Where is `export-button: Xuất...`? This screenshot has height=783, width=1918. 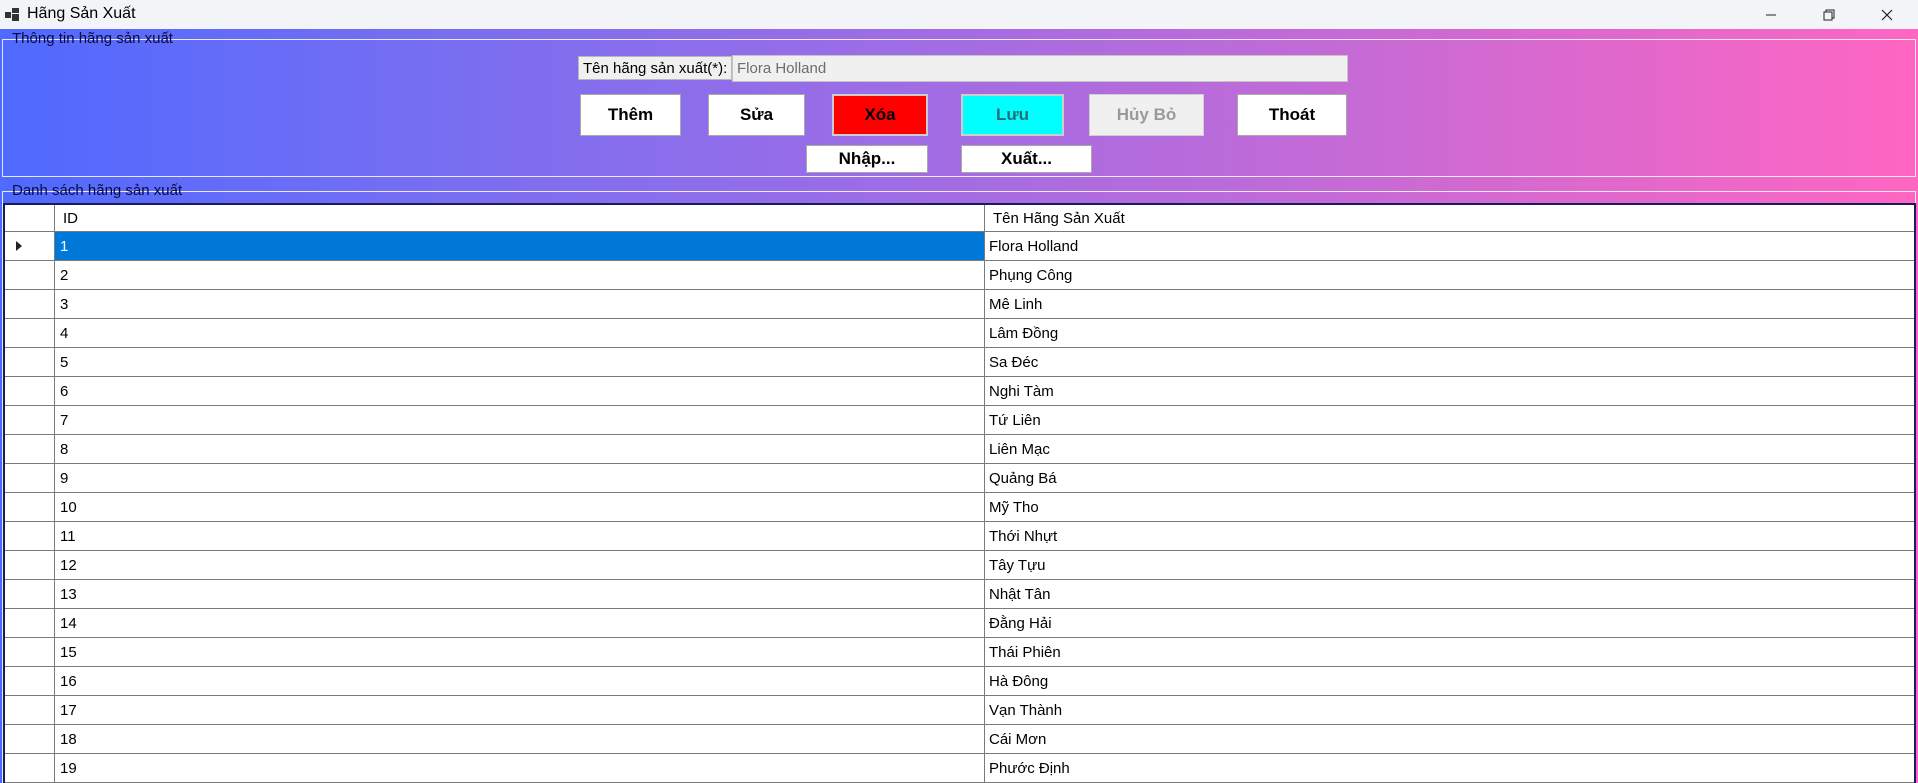 export-button: Xuất... is located at coordinates (1026, 159).